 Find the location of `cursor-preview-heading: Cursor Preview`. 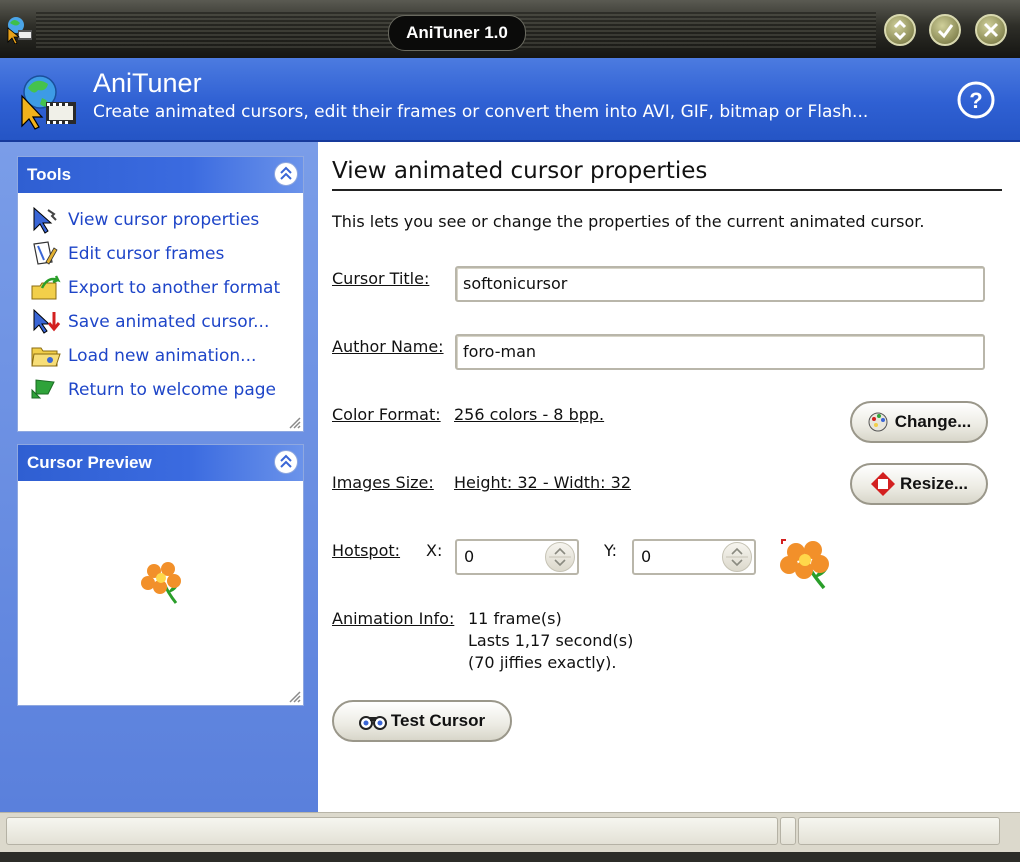

cursor-preview-heading: Cursor Preview is located at coordinates (89, 462).